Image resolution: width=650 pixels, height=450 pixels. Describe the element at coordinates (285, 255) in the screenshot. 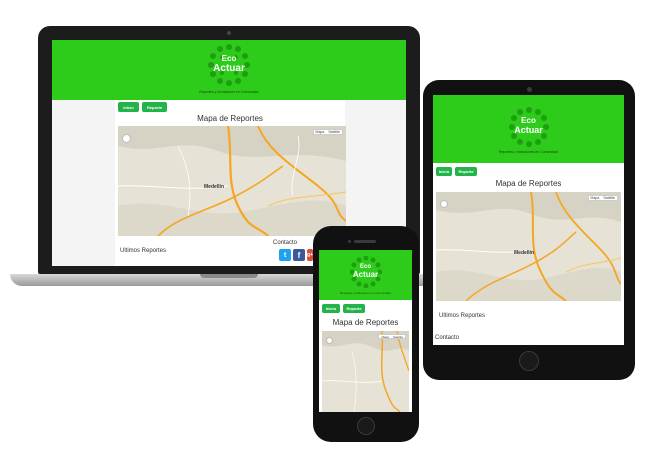

I see `twitter-icon: t` at that location.